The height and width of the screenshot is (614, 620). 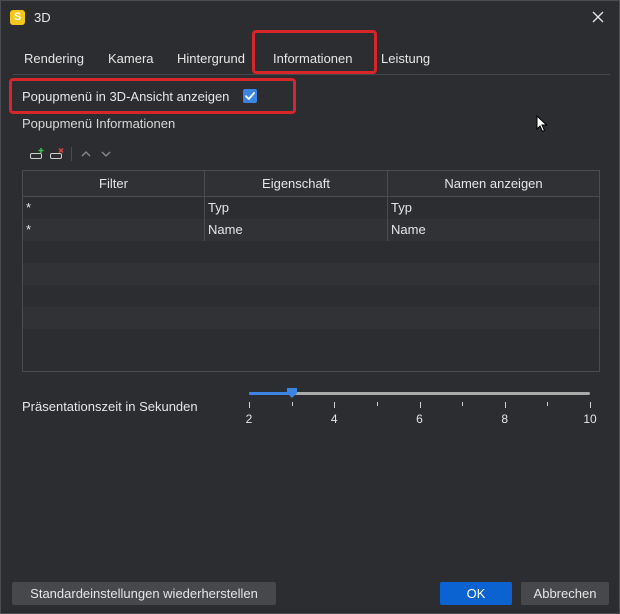 What do you see at coordinates (405, 58) in the screenshot?
I see `tab-leistung: Leistung` at bounding box center [405, 58].